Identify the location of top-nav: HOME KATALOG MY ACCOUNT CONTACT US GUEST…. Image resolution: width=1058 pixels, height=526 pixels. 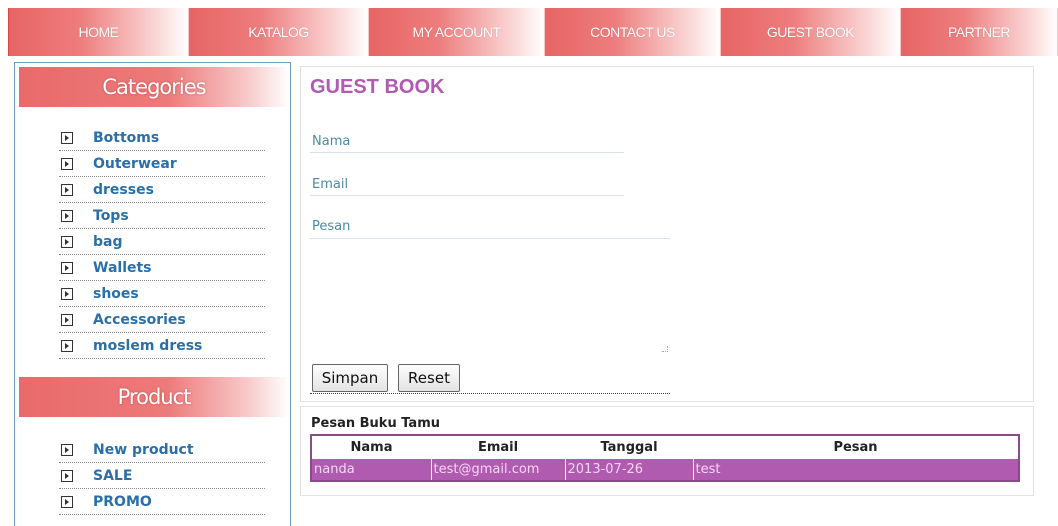
(533, 32).